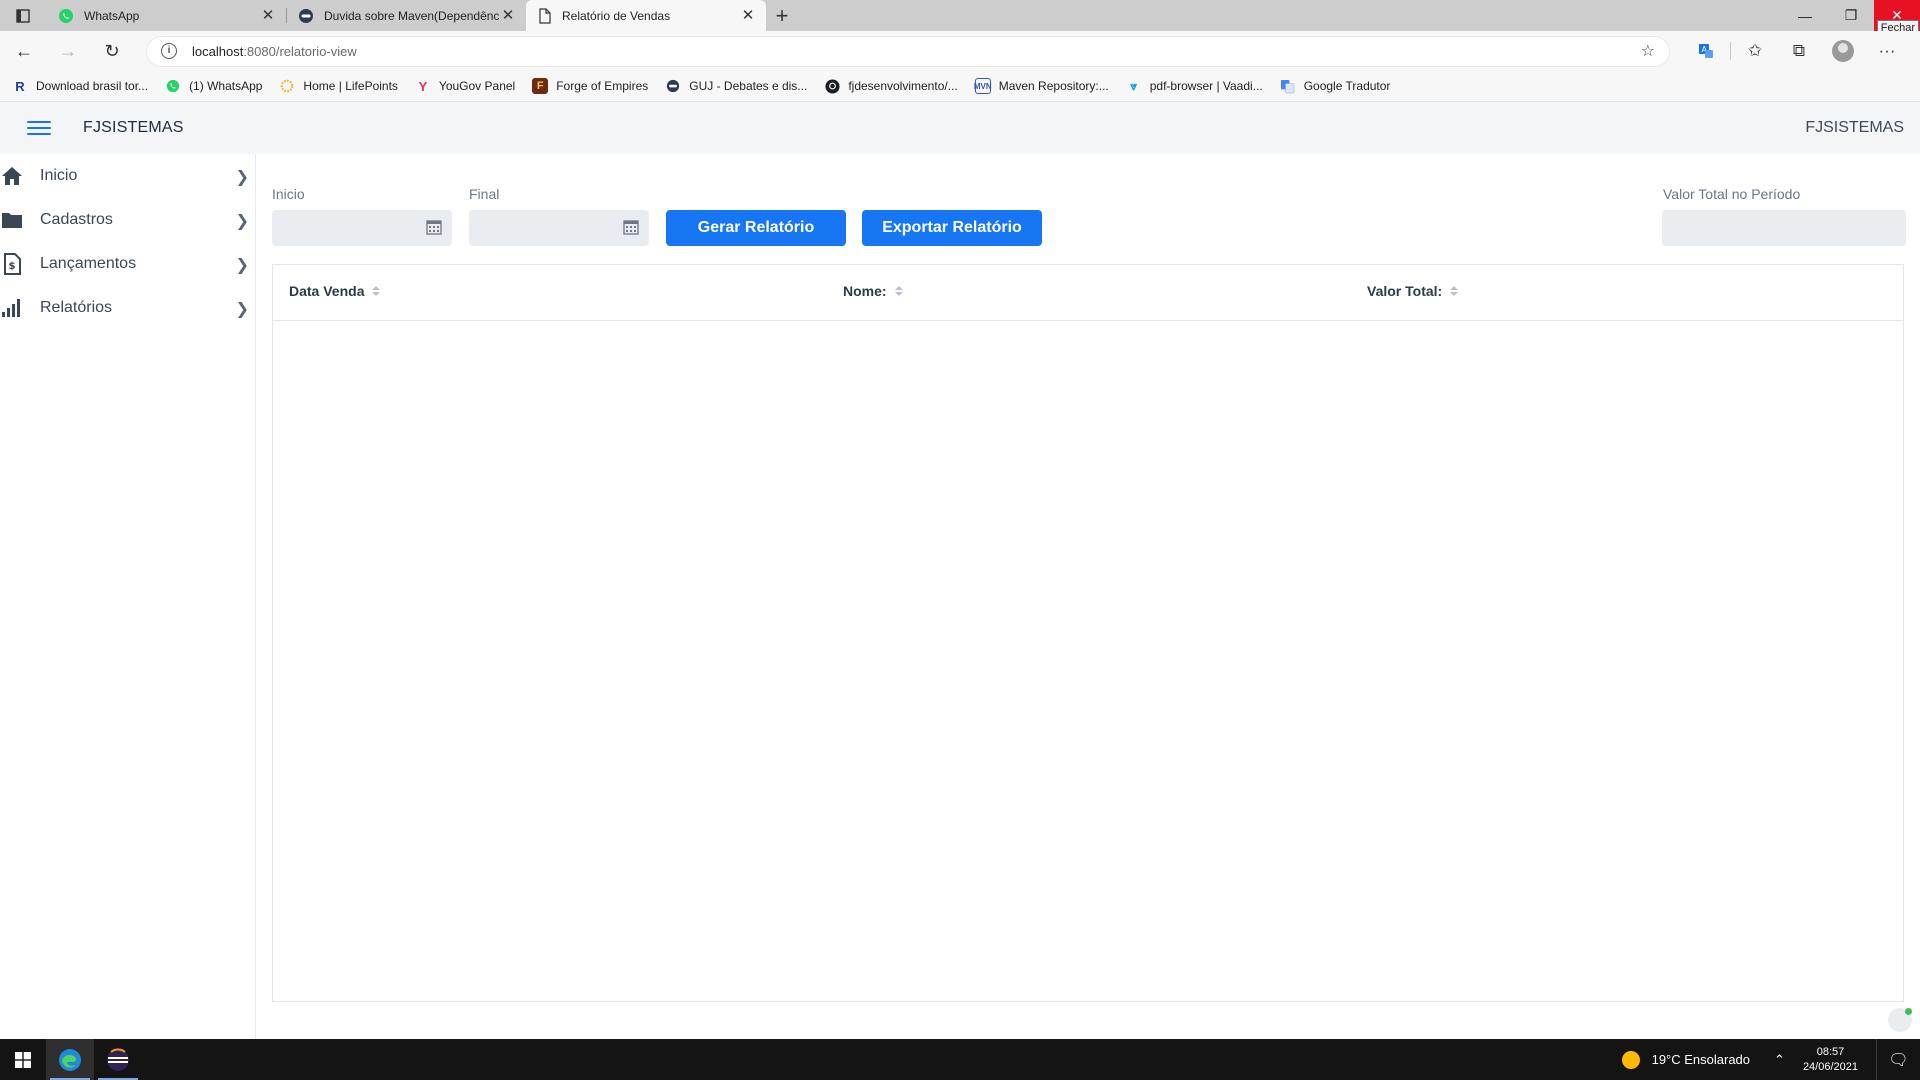 Image resolution: width=1920 pixels, height=1080 pixels. I want to click on hamburger-menu-button, so click(39, 128).